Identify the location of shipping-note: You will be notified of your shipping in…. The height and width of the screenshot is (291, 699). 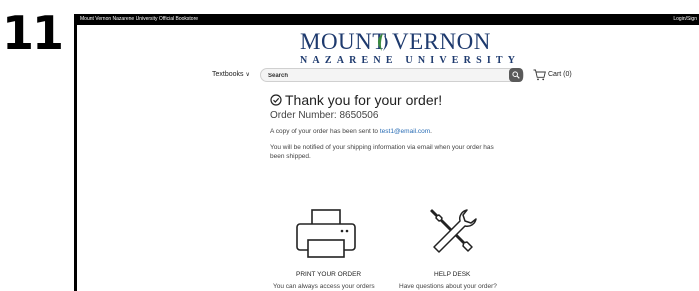
(382, 152).